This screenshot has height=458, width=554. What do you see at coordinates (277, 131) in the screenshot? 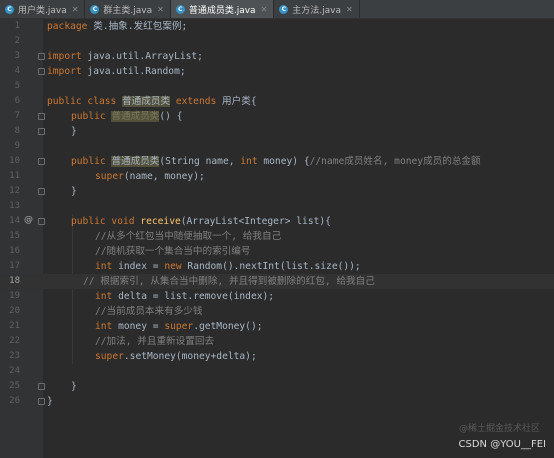
I see `code-line: 8}` at bounding box center [277, 131].